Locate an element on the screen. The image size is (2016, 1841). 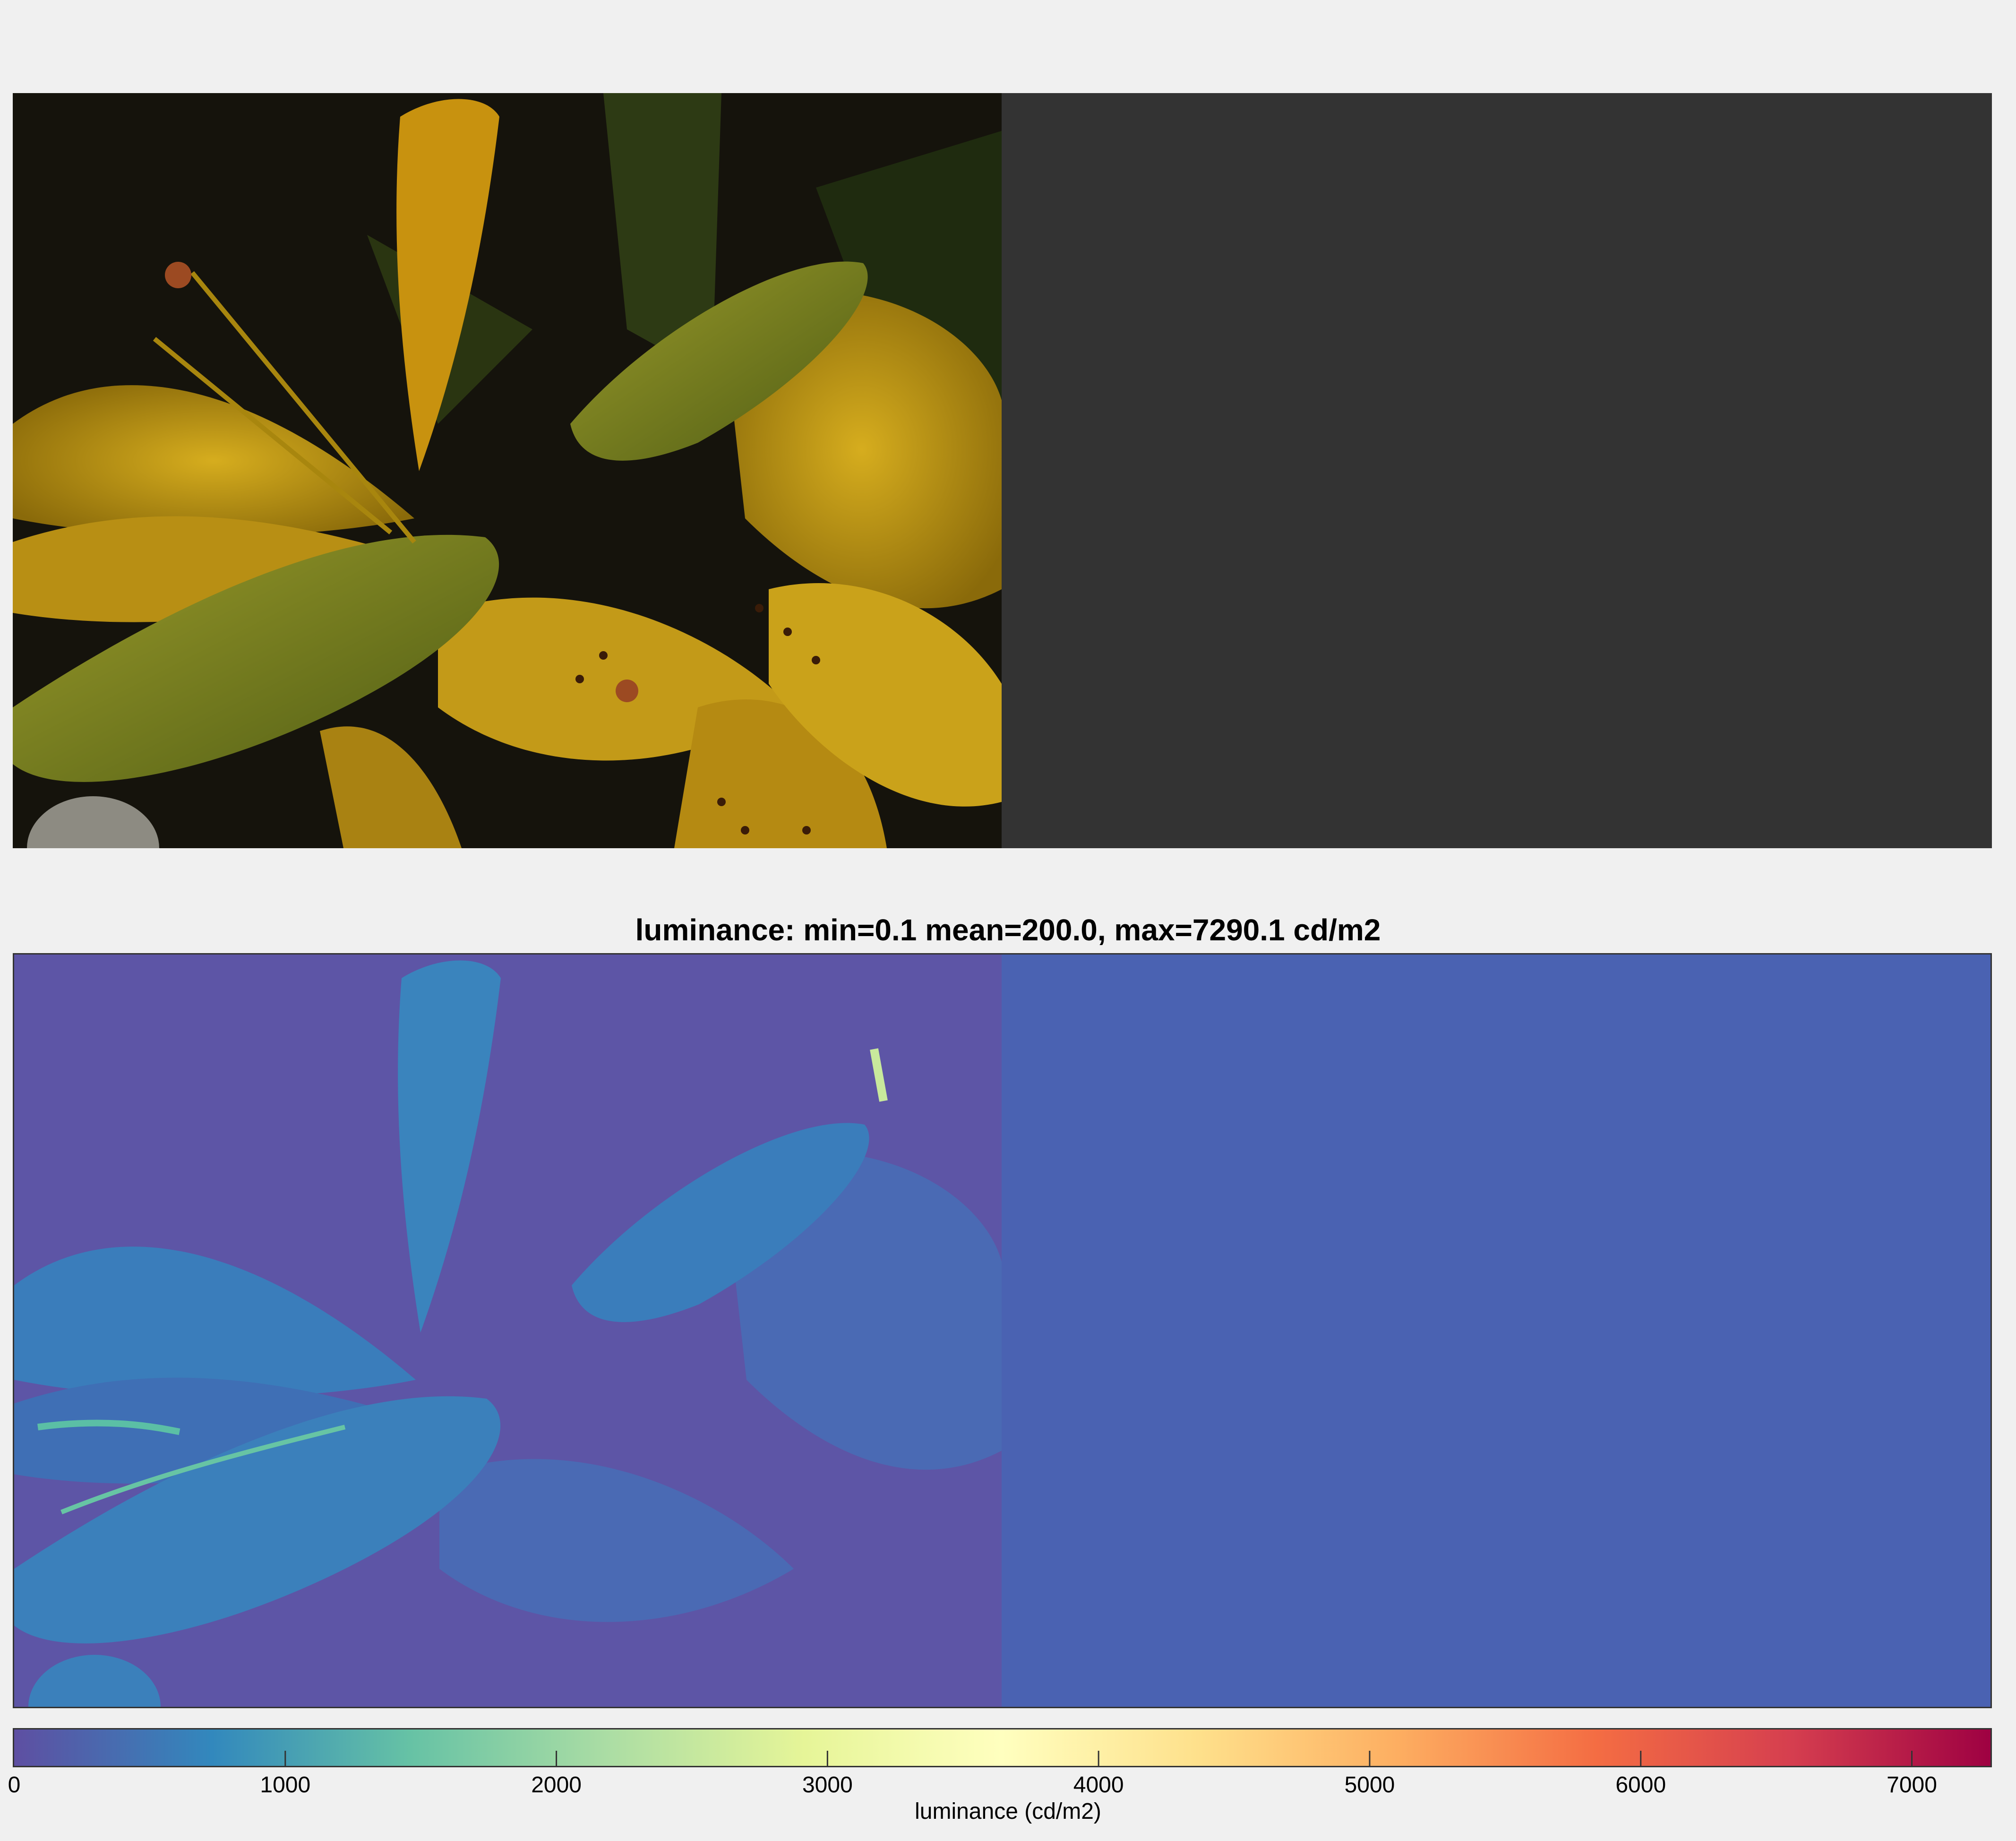
colorbar-tick-label: 3000 is located at coordinates (828, 1785).